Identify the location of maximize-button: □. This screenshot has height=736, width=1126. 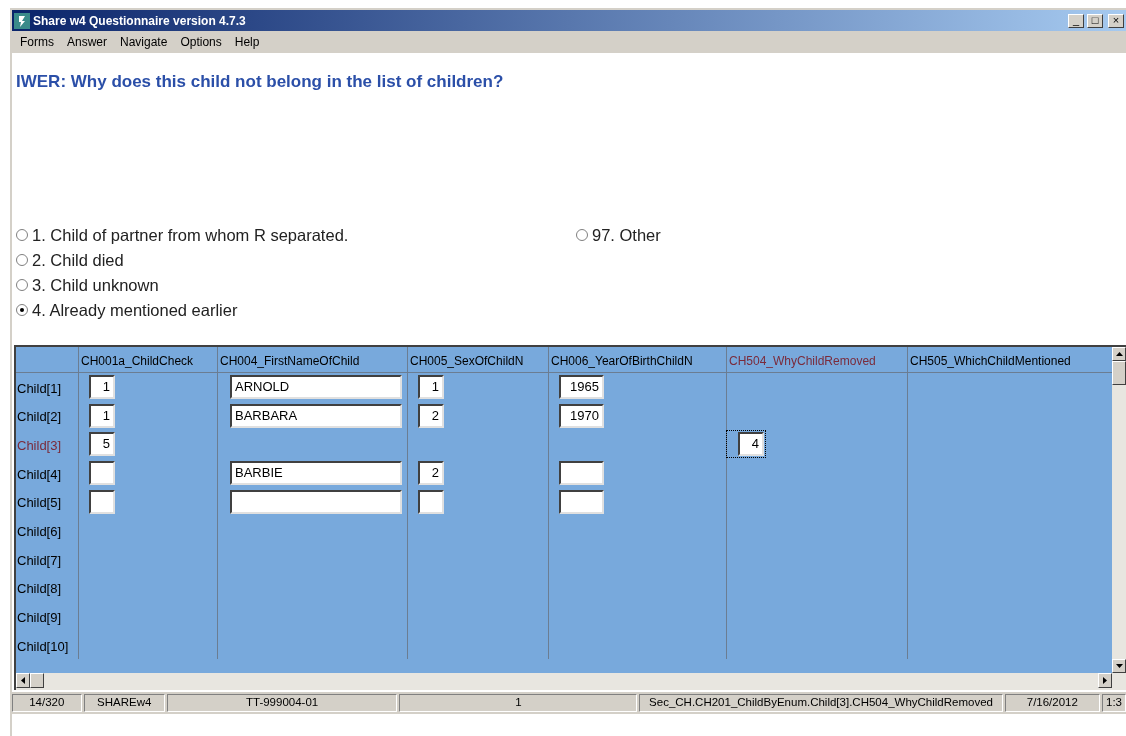
(1095, 20).